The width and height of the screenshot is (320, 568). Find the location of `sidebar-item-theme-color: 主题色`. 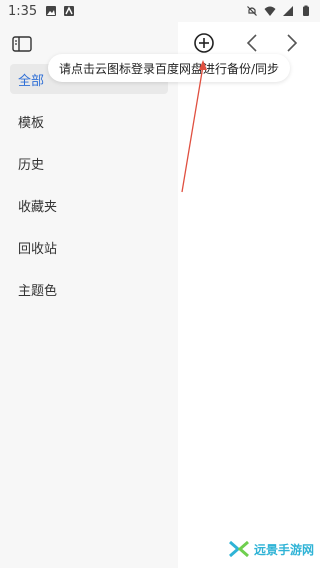

sidebar-item-theme-color: 主题色 is located at coordinates (89, 289).